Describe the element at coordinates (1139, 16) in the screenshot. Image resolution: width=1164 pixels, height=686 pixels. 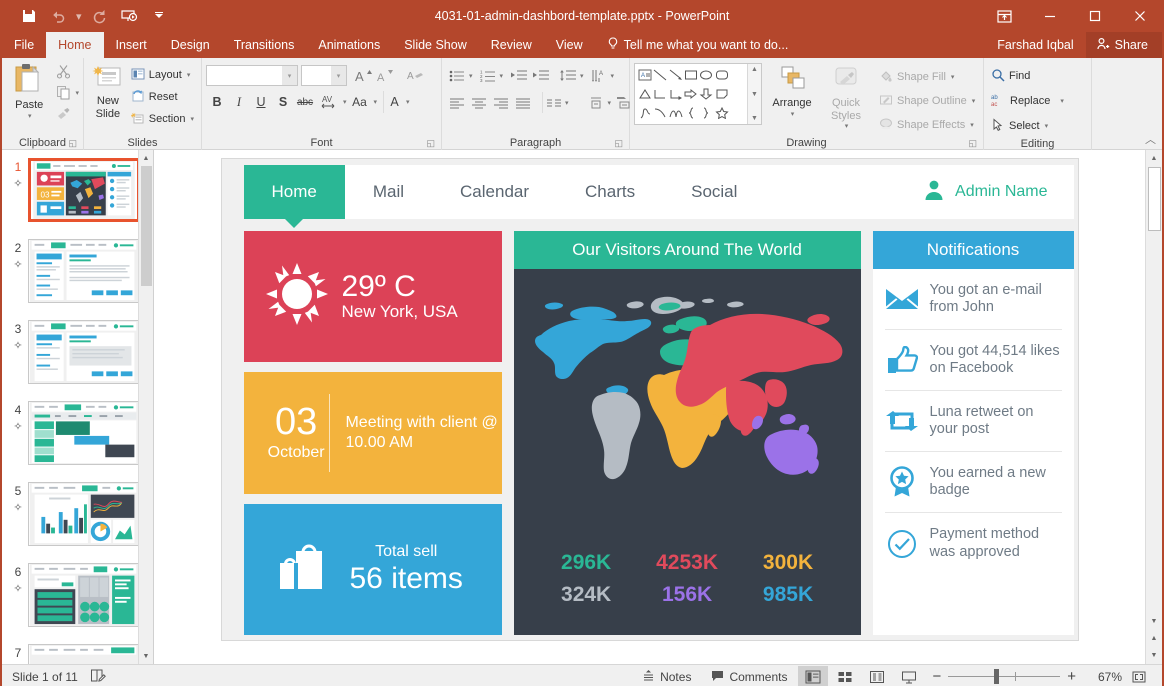
I see `close-icon` at that location.